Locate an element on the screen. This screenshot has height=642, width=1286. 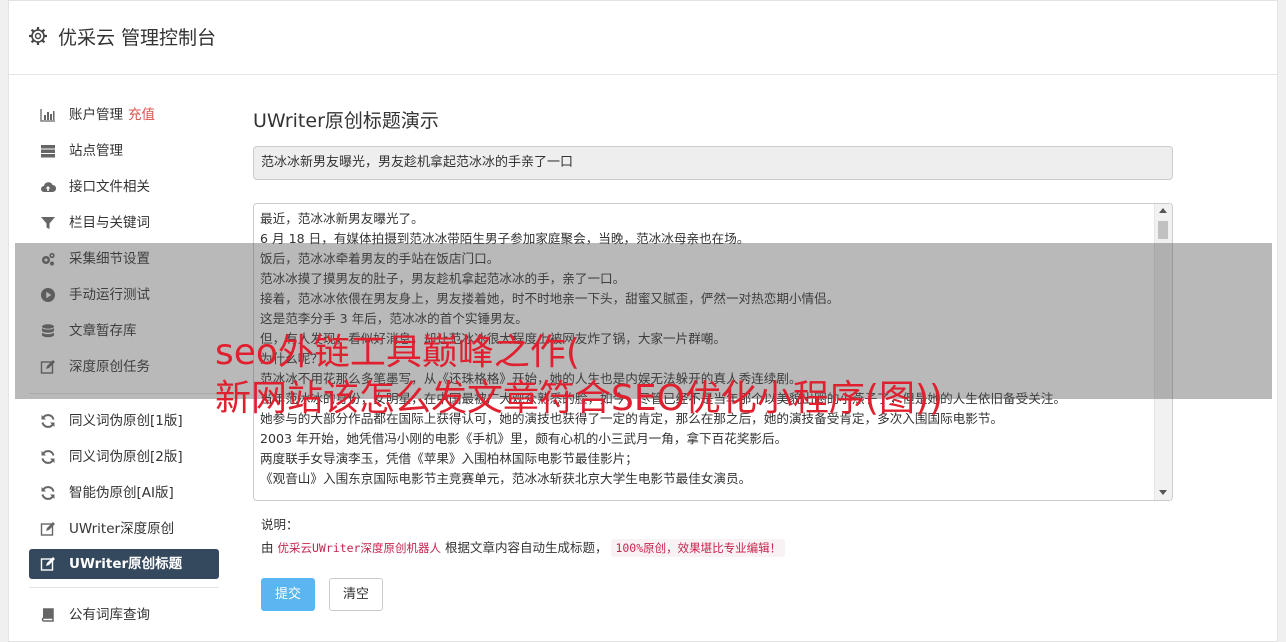
scroll-down-arrow-icon is located at coordinates (1163, 492).